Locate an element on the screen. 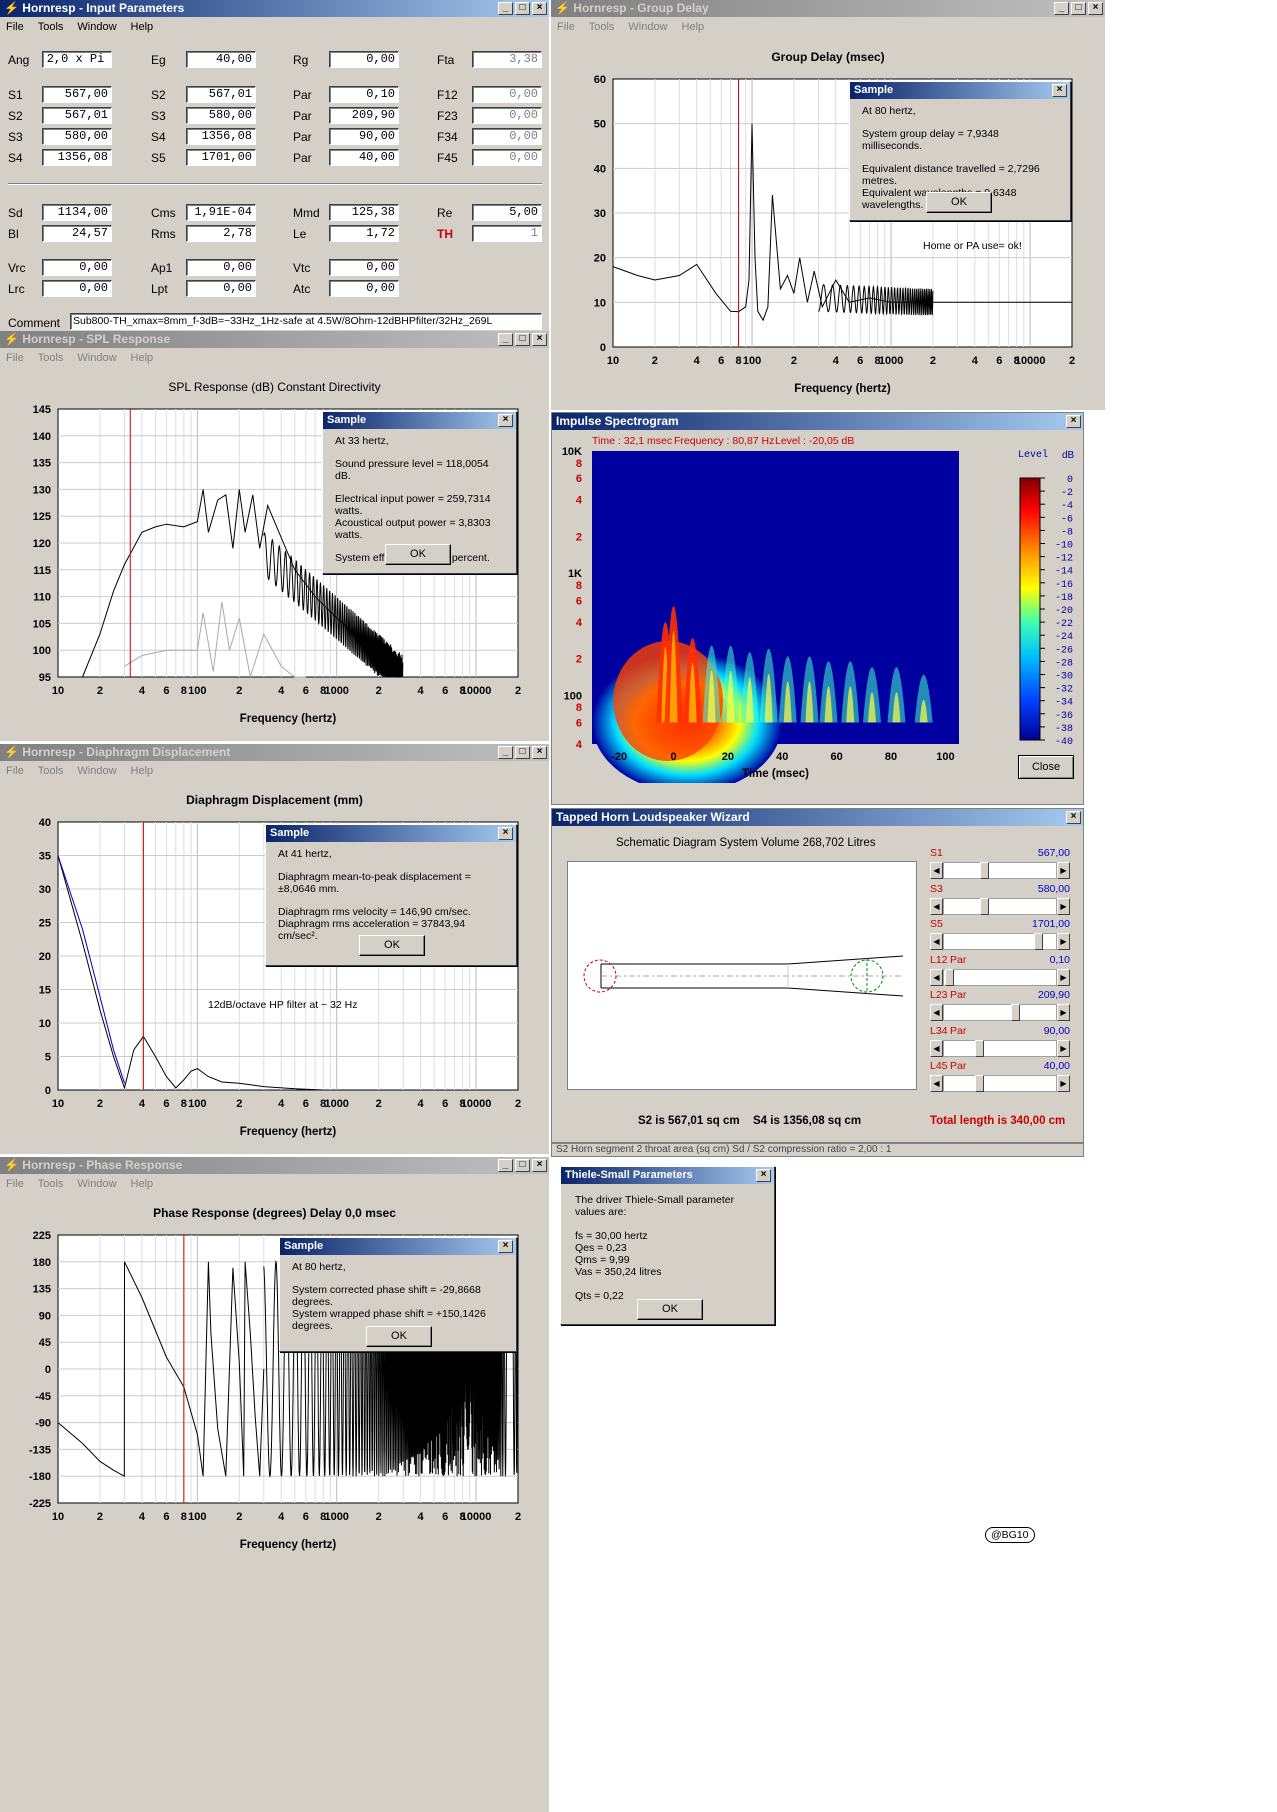 Image resolution: width=1277 pixels, height=1812 pixels. gd-titlebar: ⚡ Hornresp - Group Delay _ □ × is located at coordinates (828, 8).